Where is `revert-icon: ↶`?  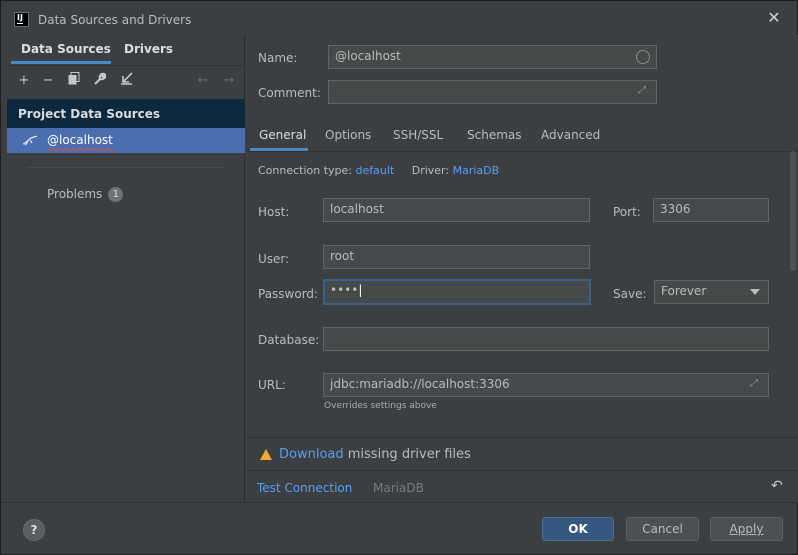
revert-icon: ↶ is located at coordinates (777, 486).